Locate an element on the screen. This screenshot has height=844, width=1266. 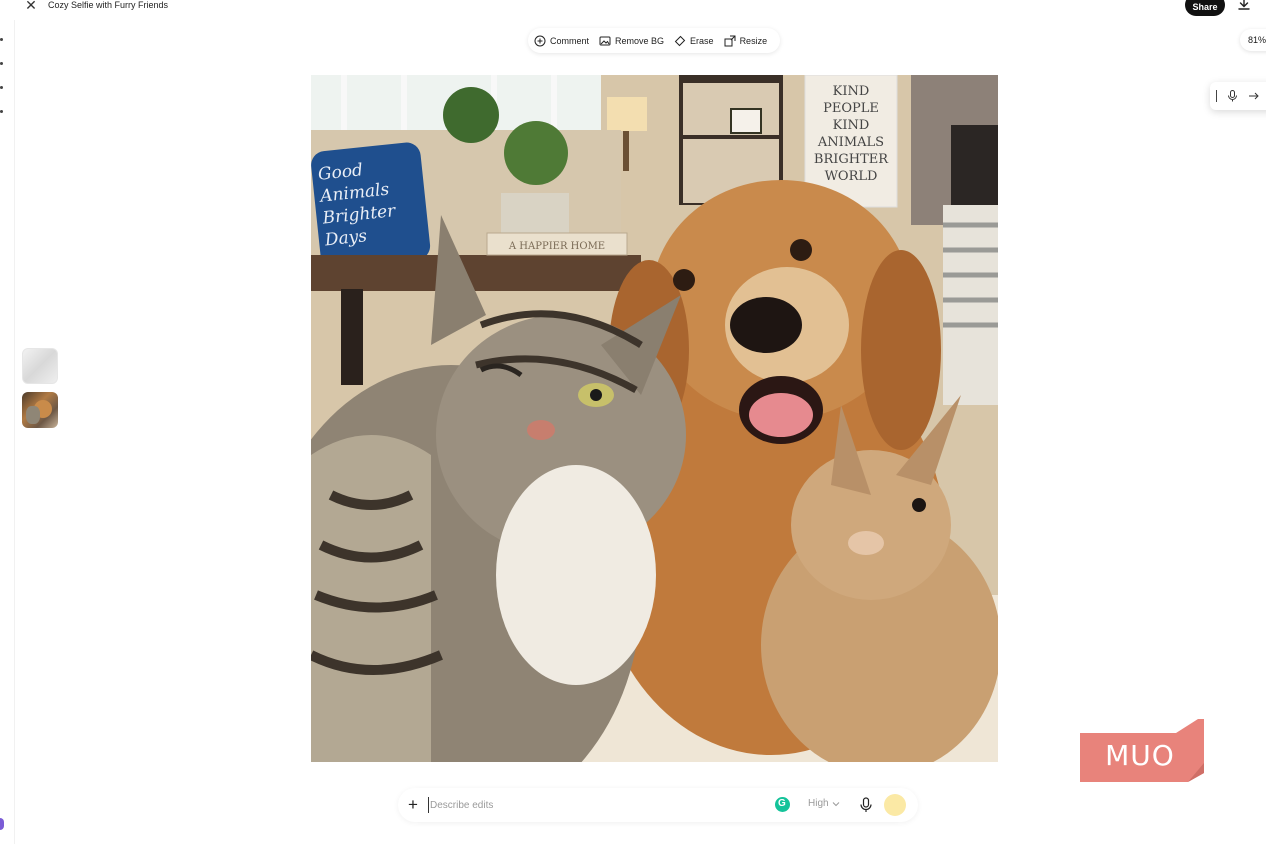
floating-input-panel is located at coordinates (1238, 96).